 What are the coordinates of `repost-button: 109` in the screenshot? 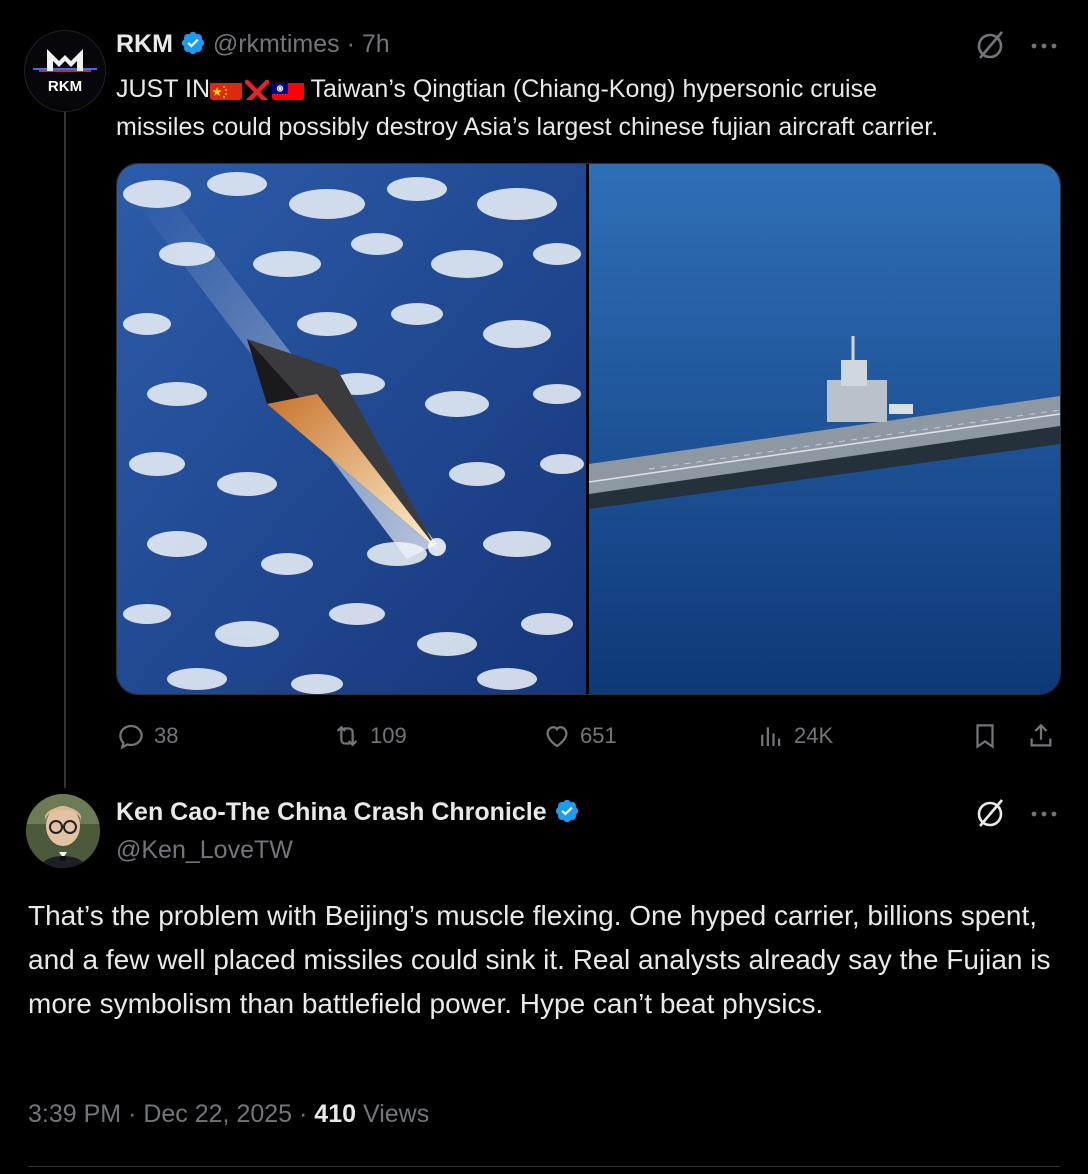 It's located at (369, 736).